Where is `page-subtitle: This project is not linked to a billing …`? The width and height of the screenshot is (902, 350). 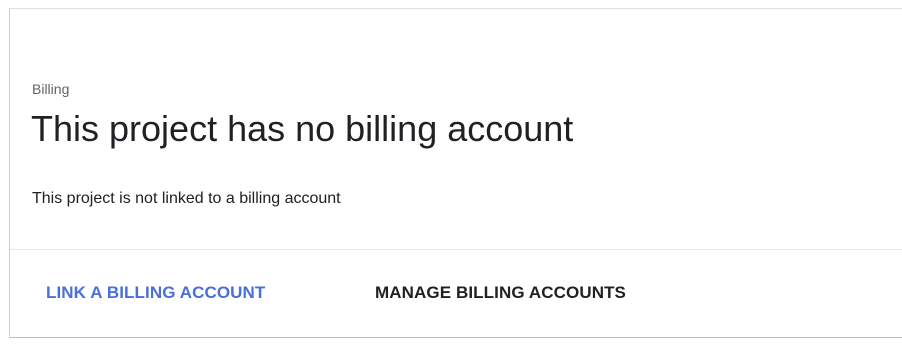 page-subtitle: This project is not linked to a billing … is located at coordinates (186, 198).